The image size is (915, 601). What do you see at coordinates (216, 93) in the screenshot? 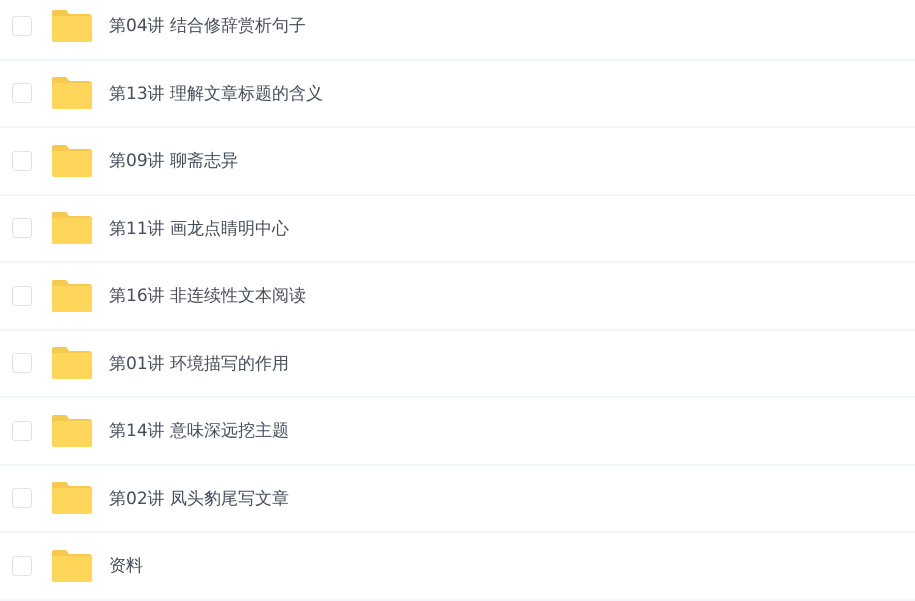
I see `folder-name: 第13讲 理解文章标题的含义` at bounding box center [216, 93].